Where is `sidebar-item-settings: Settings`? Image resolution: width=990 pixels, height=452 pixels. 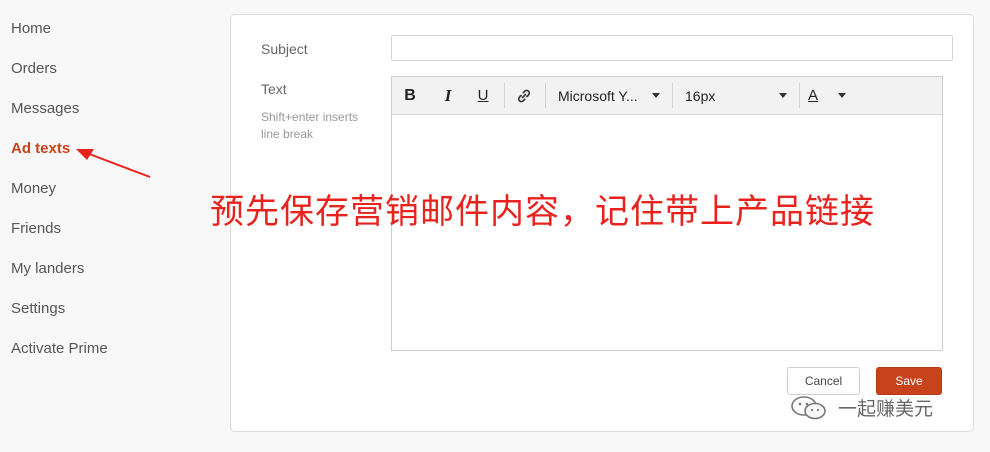
sidebar-item-settings: Settings is located at coordinates (38, 308).